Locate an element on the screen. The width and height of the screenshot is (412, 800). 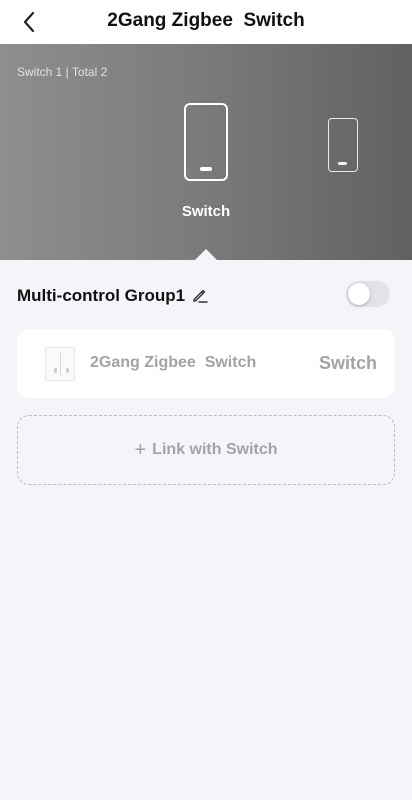
member-channel: Switch is located at coordinates (348, 363).